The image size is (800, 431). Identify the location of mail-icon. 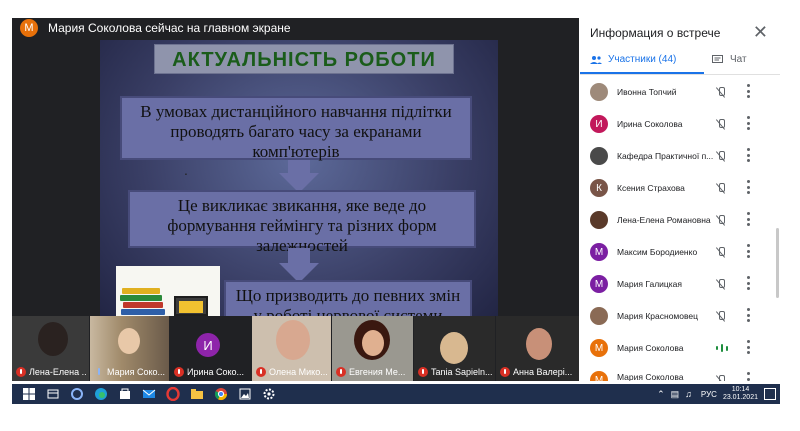
(149, 394).